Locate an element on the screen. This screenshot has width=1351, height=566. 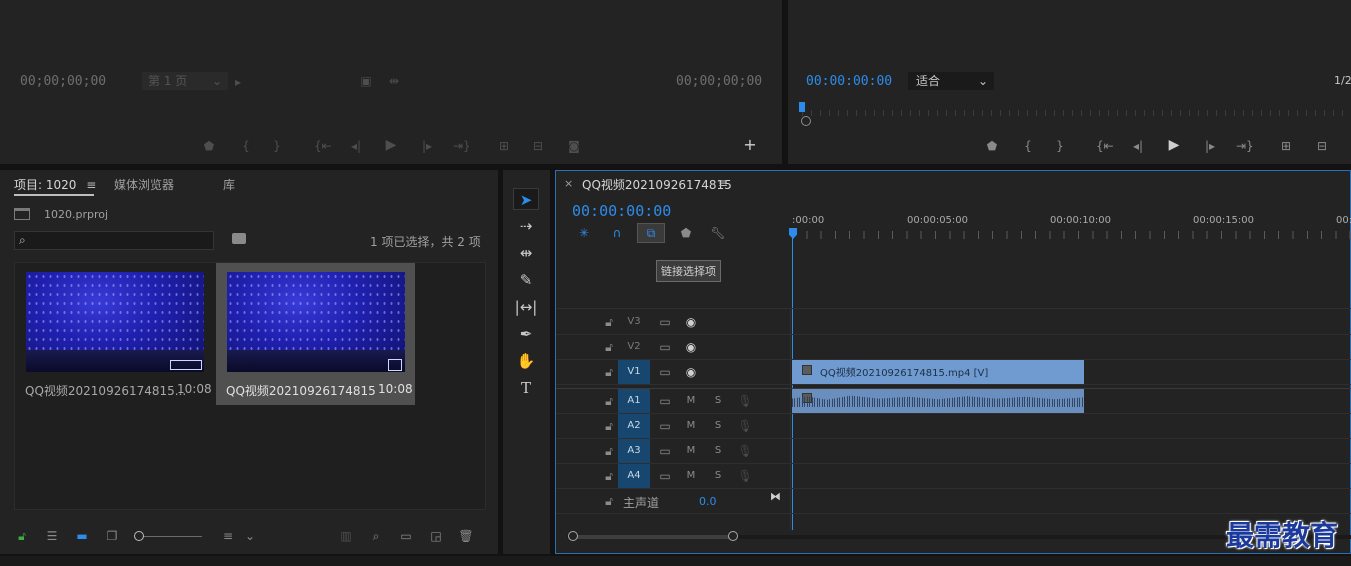
tab-project: 项目: 1020 ≡ is located at coordinates (55, 184).